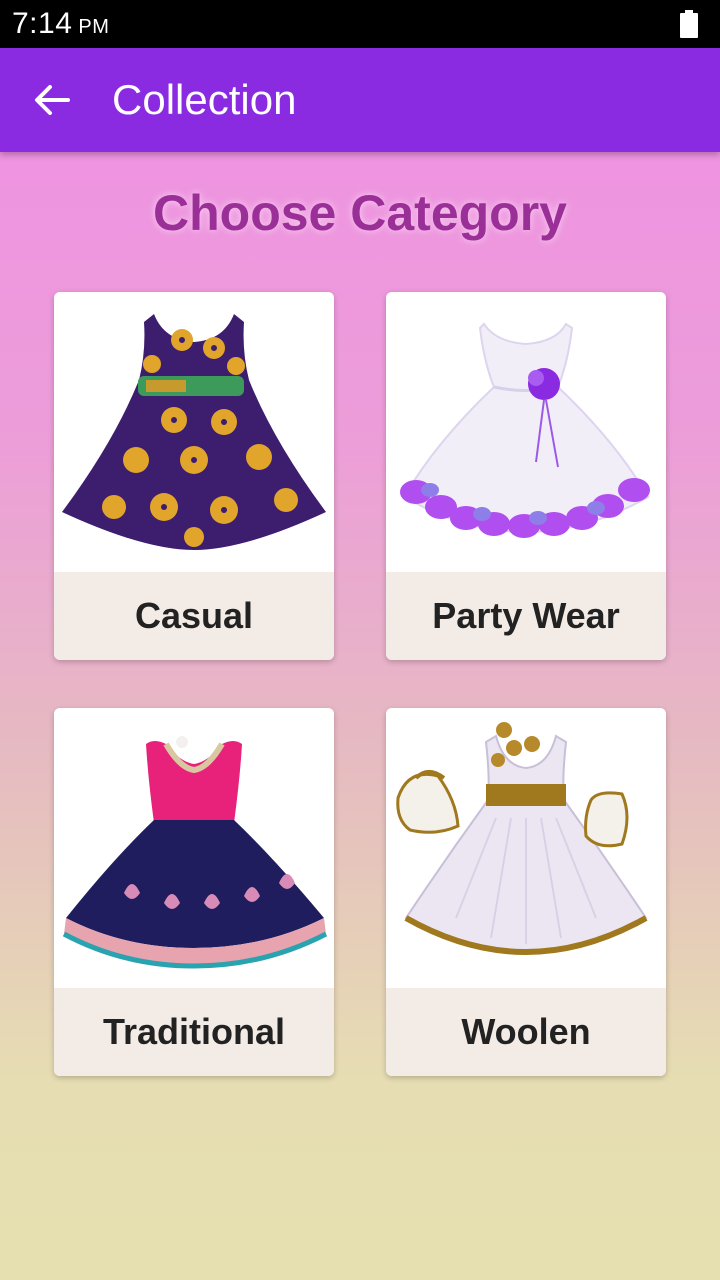 The width and height of the screenshot is (720, 1280). What do you see at coordinates (526, 616) in the screenshot?
I see `category-label-party-wear: Party Wear` at bounding box center [526, 616].